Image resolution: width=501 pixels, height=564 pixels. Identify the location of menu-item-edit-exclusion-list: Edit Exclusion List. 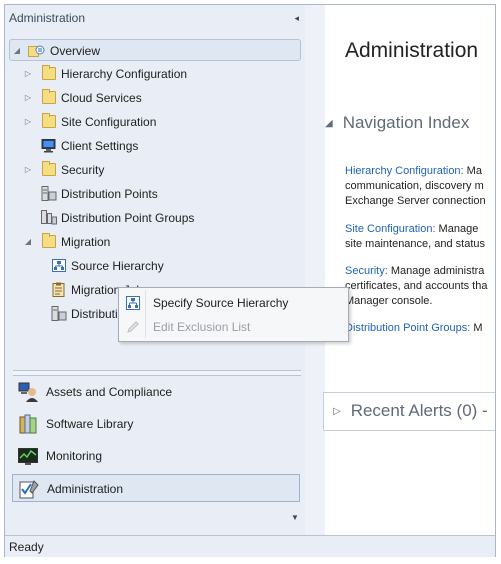
(233, 327).